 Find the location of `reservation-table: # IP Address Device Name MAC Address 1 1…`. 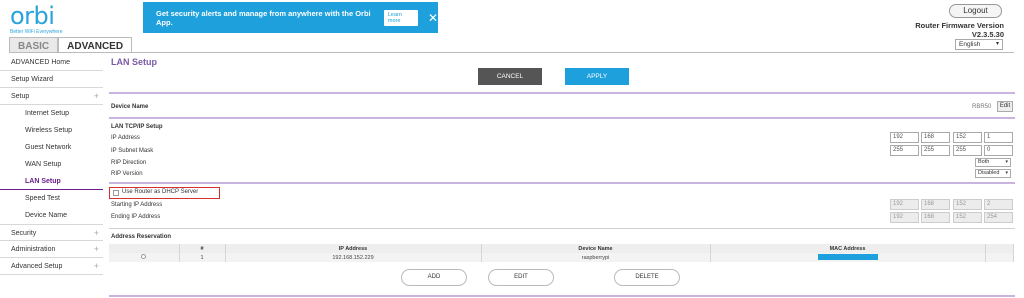

reservation-table: # IP Address Device Name MAC Address 1 1… is located at coordinates (561, 253).